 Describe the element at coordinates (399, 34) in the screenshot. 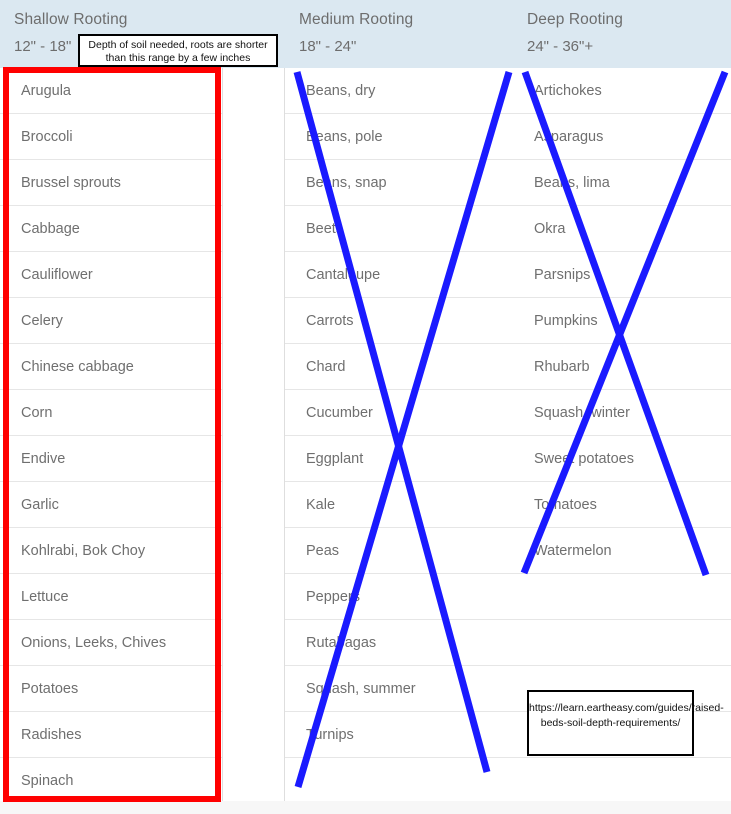

I see `header-column-medium: Medium Rooting 18" - 24"` at that location.